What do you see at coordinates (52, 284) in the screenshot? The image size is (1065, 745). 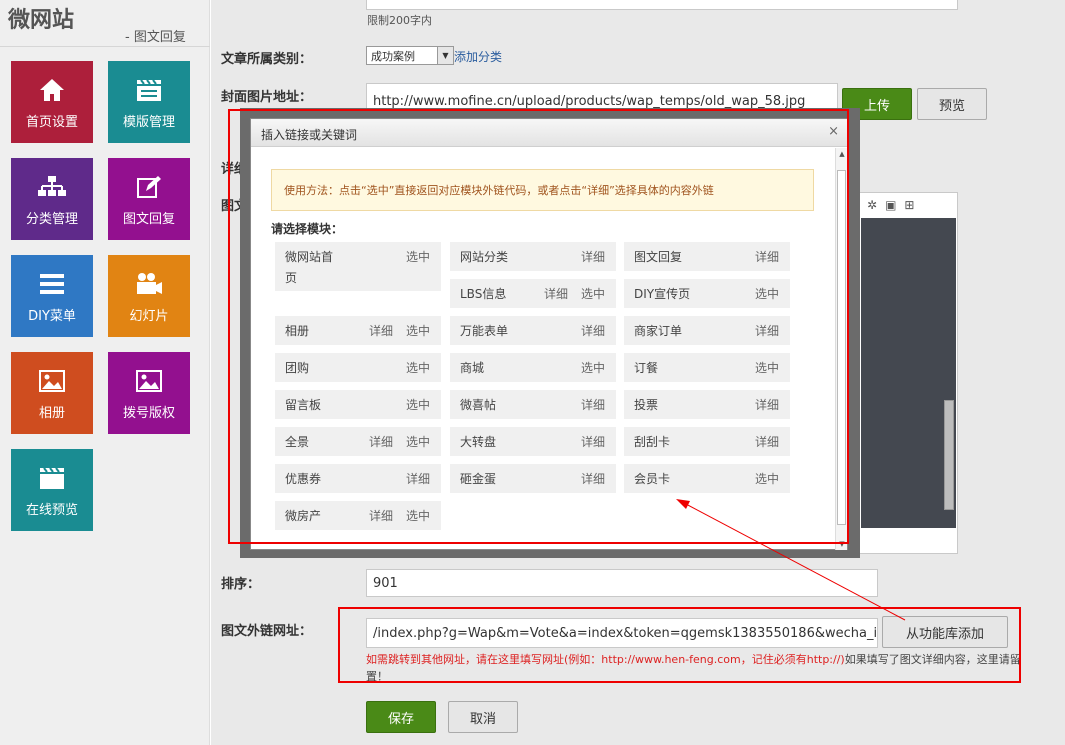 I see `menu-icon` at bounding box center [52, 284].